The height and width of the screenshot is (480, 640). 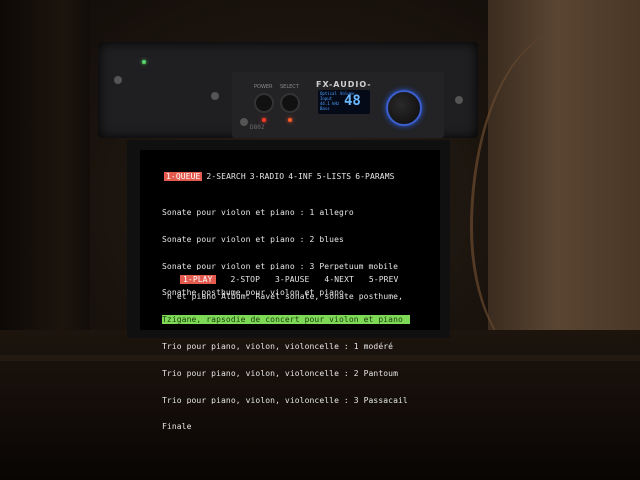 I want to click on menu-item-radio: 3-RADIO, so click(x=267, y=176).